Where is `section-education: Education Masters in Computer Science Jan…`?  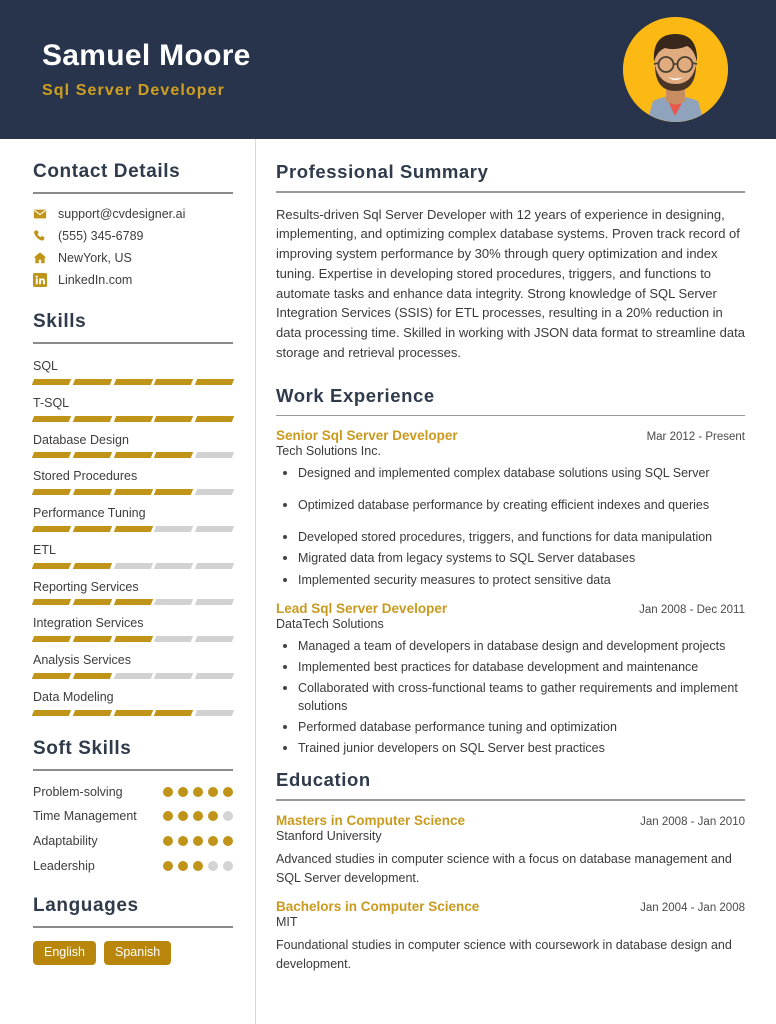 section-education: Education Masters in Computer Science Jan… is located at coordinates (510, 871).